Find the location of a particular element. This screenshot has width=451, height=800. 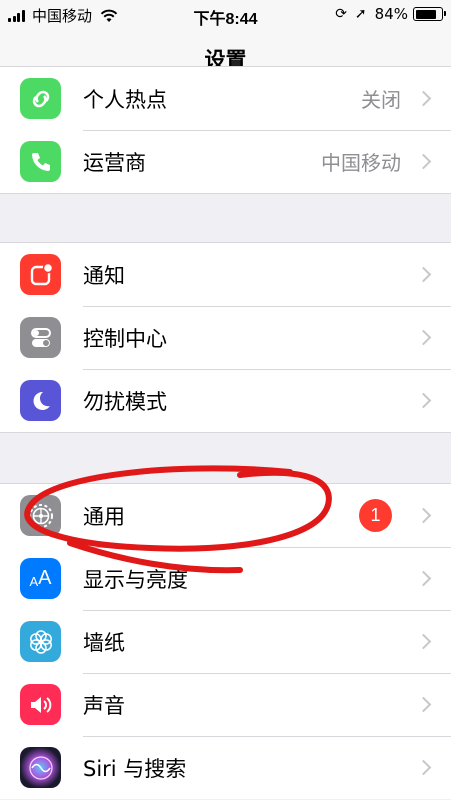

row-label: 控制中心 is located at coordinates (125, 338).